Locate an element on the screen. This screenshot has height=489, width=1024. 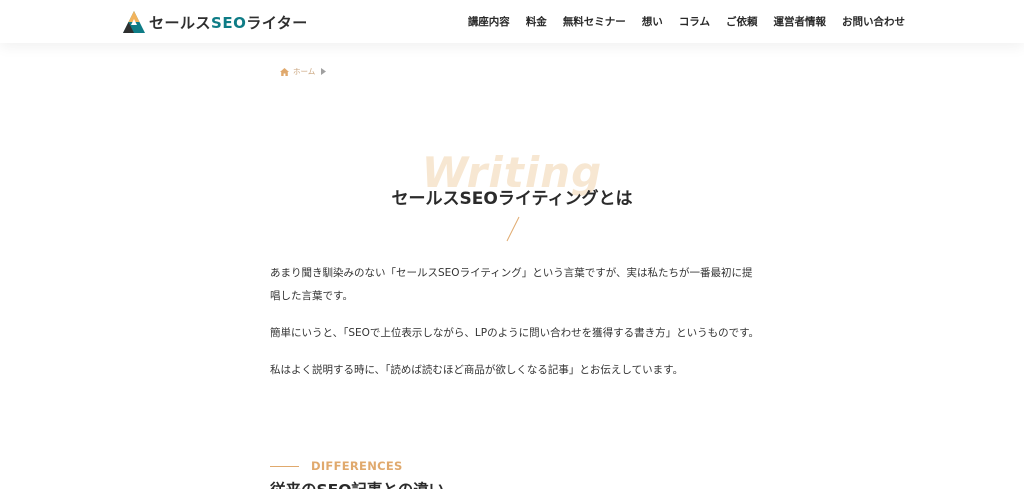
nav-item-seminar: 無料セミナー is located at coordinates (594, 21).